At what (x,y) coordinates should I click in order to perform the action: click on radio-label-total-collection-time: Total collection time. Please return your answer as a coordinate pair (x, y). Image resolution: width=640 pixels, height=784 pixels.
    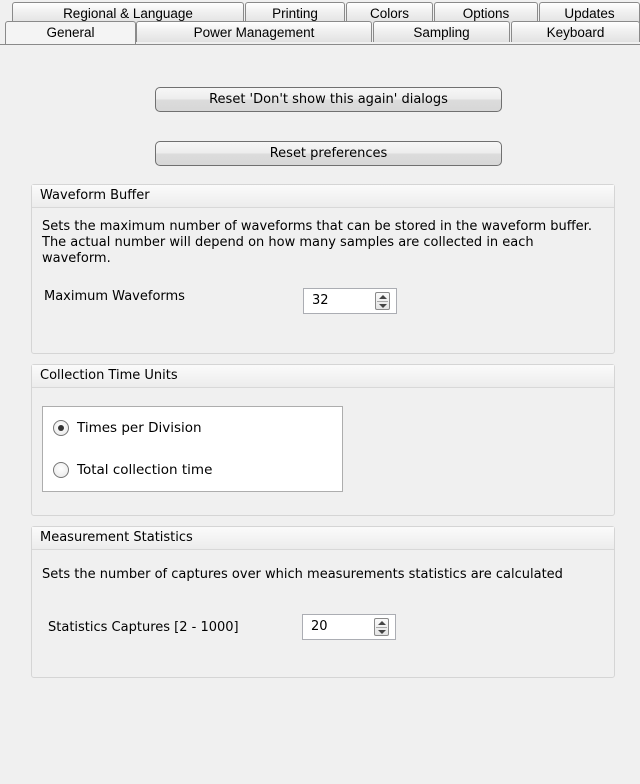
    Looking at the image, I should click on (144, 470).